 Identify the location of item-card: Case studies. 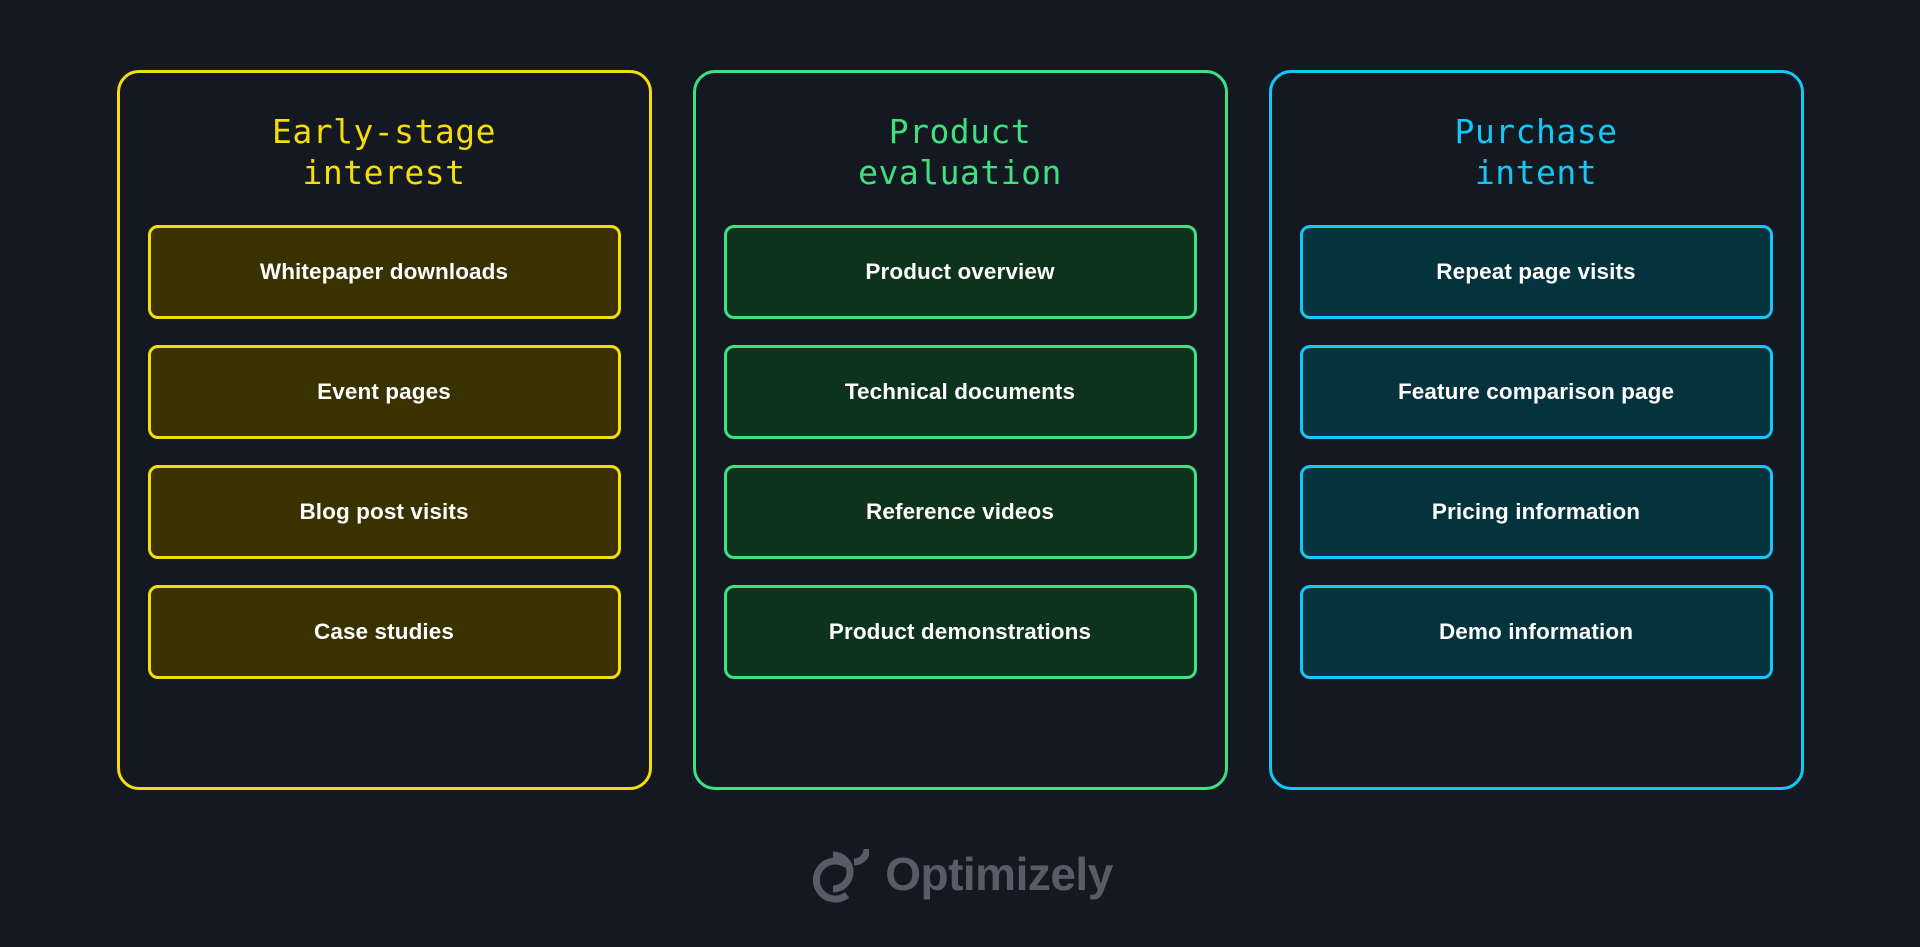
(384, 632).